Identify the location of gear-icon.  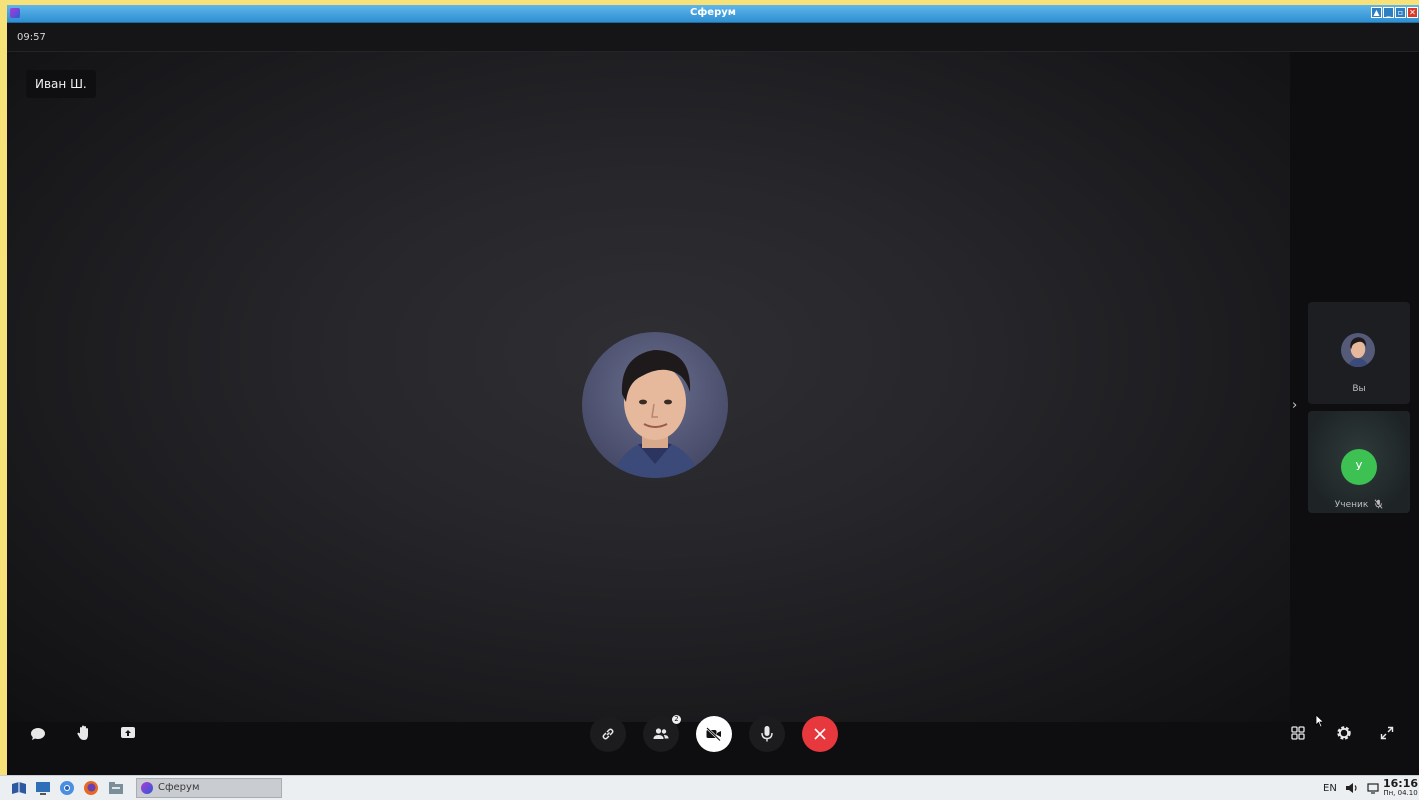
(1344, 733).